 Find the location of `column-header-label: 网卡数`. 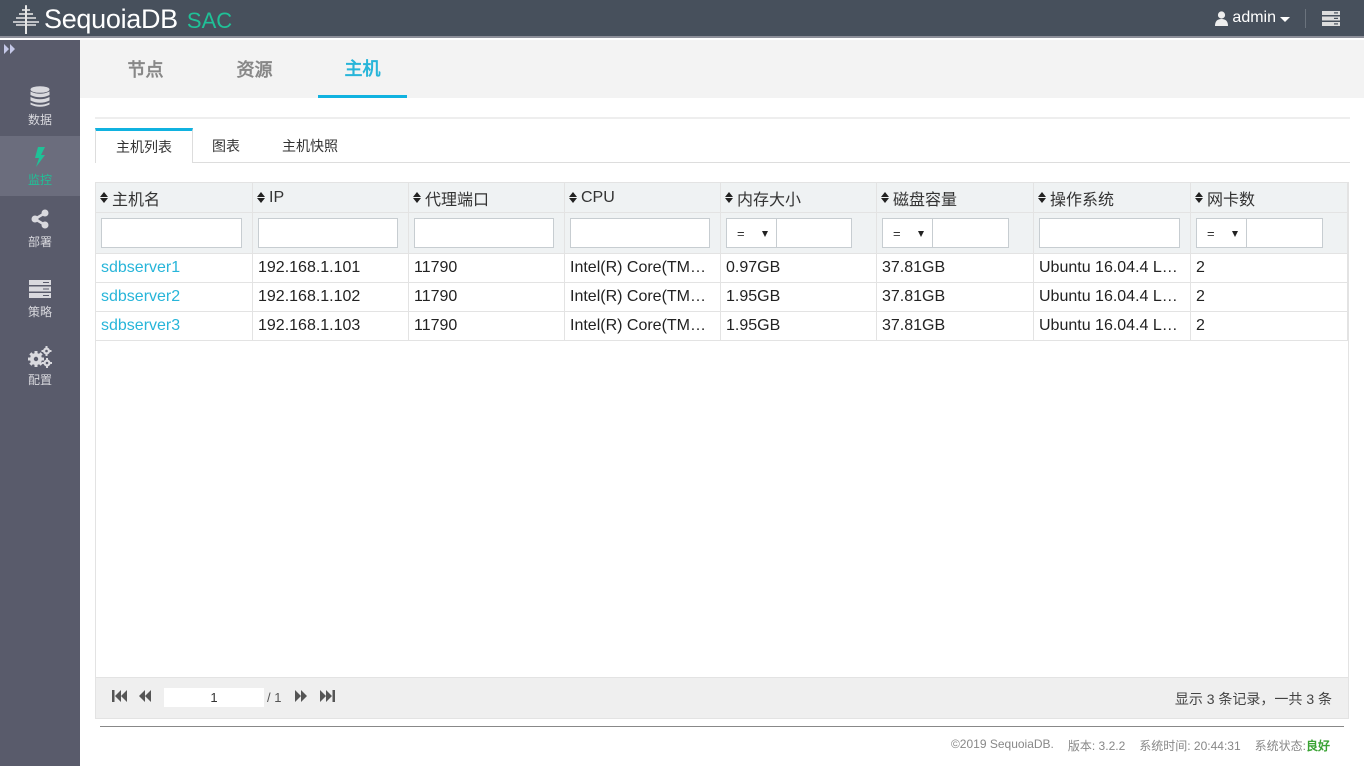

column-header-label: 网卡数 is located at coordinates (1231, 200).